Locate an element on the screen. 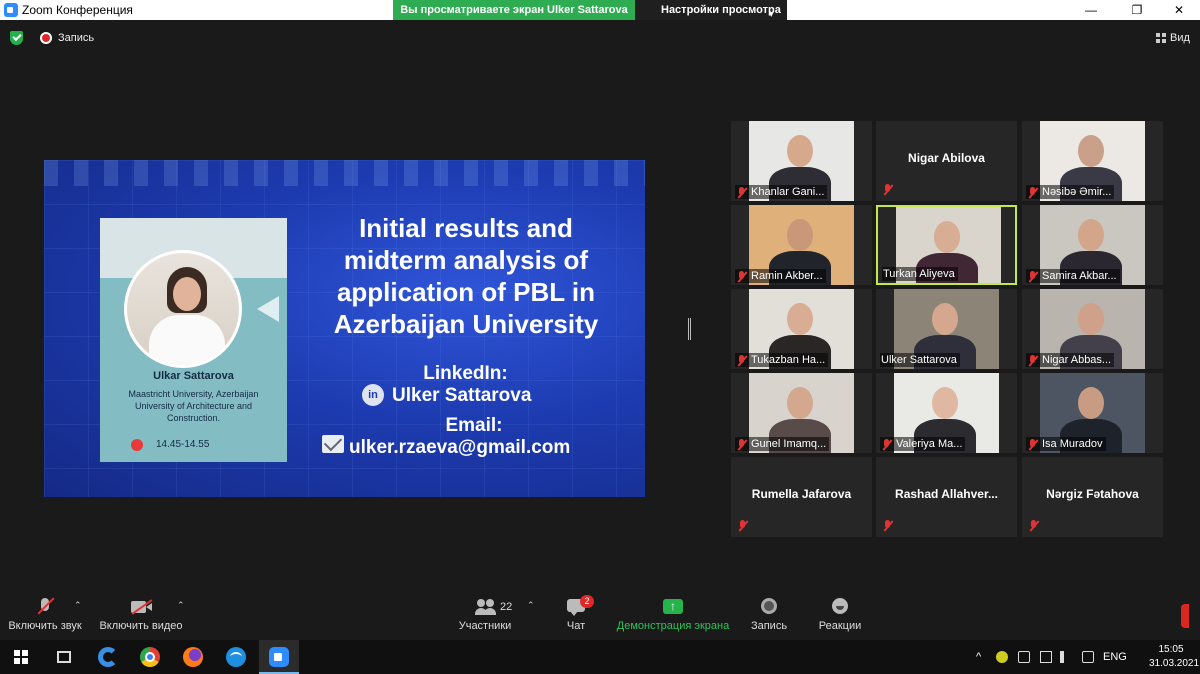 Image resolution: width=1200 pixels, height=674 pixels. audio-options-caret: ⌃ is located at coordinates (78, 605).